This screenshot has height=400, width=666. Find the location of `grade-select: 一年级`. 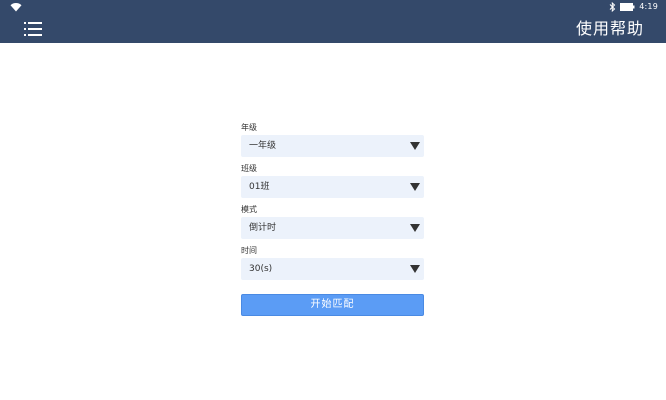

grade-select: 一年级 is located at coordinates (332, 146).